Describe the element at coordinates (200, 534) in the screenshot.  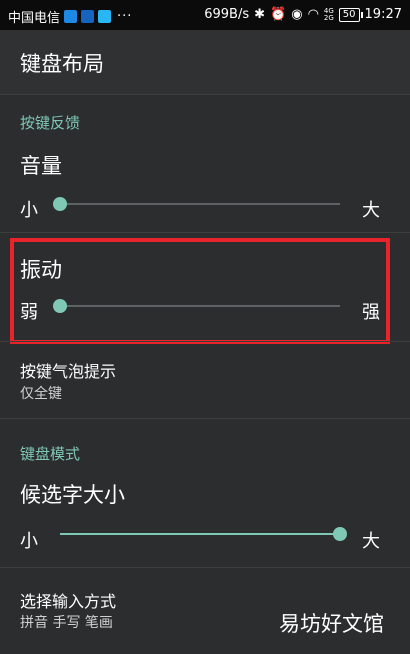
I see `candidate-size-slider-fill` at that location.